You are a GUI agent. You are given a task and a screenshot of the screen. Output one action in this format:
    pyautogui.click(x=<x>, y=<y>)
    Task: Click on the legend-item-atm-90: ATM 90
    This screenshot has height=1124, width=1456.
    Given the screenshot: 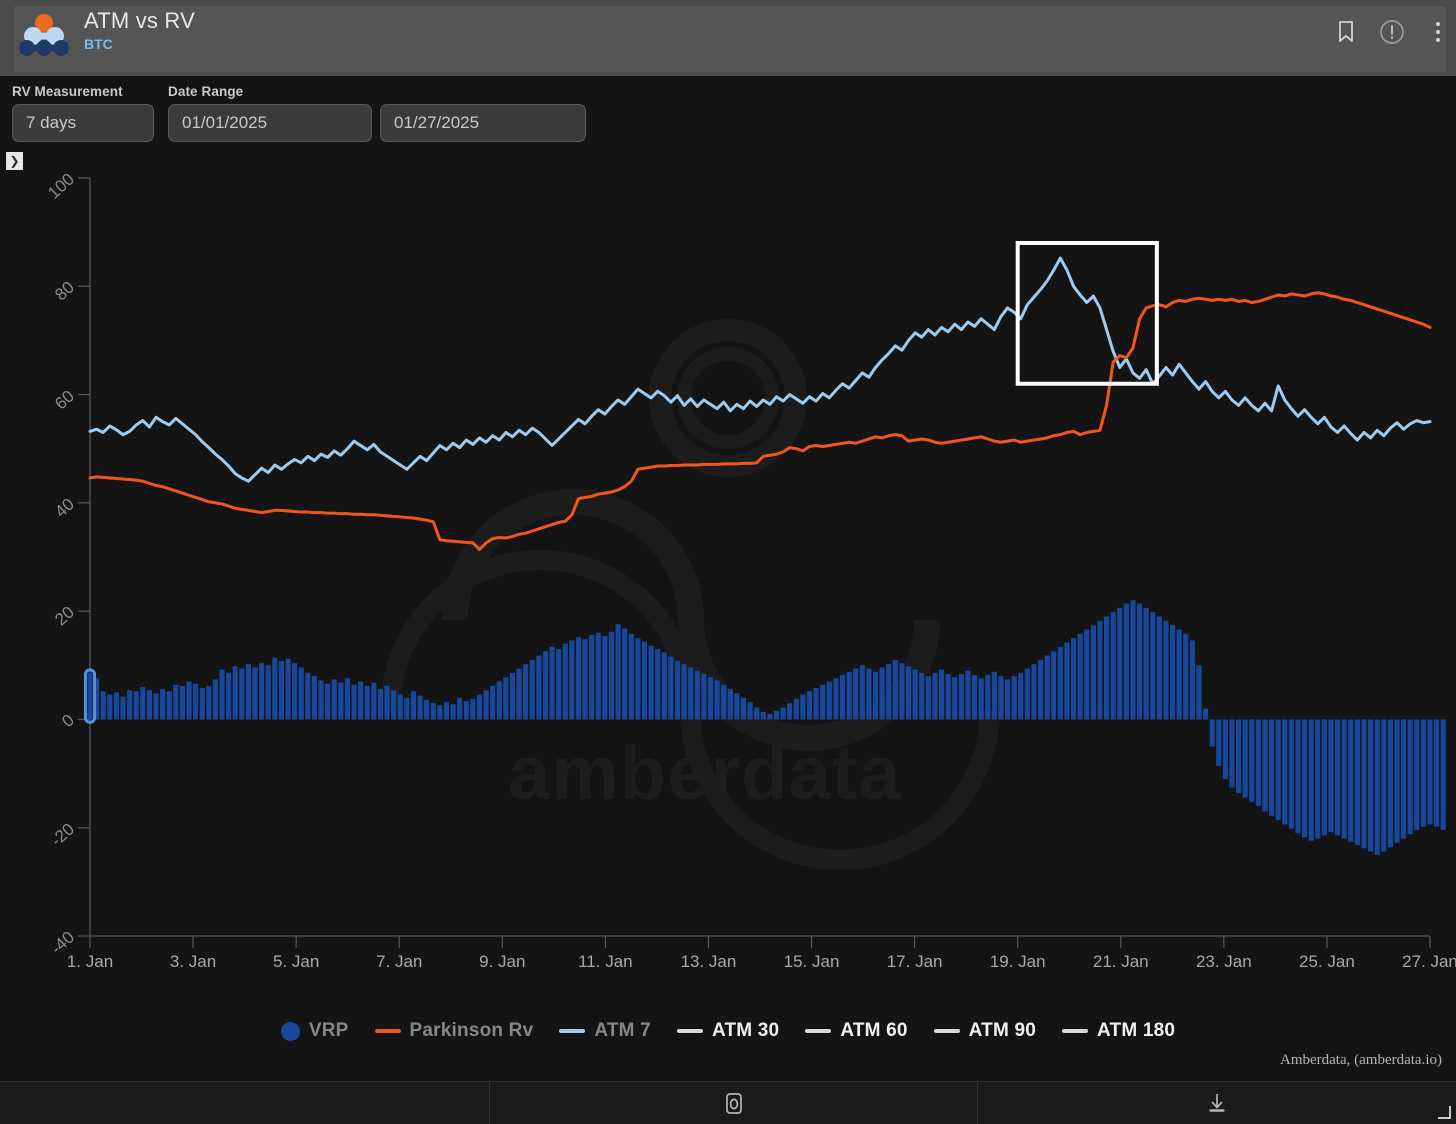 What is the action you would take?
    pyautogui.click(x=984, y=1031)
    